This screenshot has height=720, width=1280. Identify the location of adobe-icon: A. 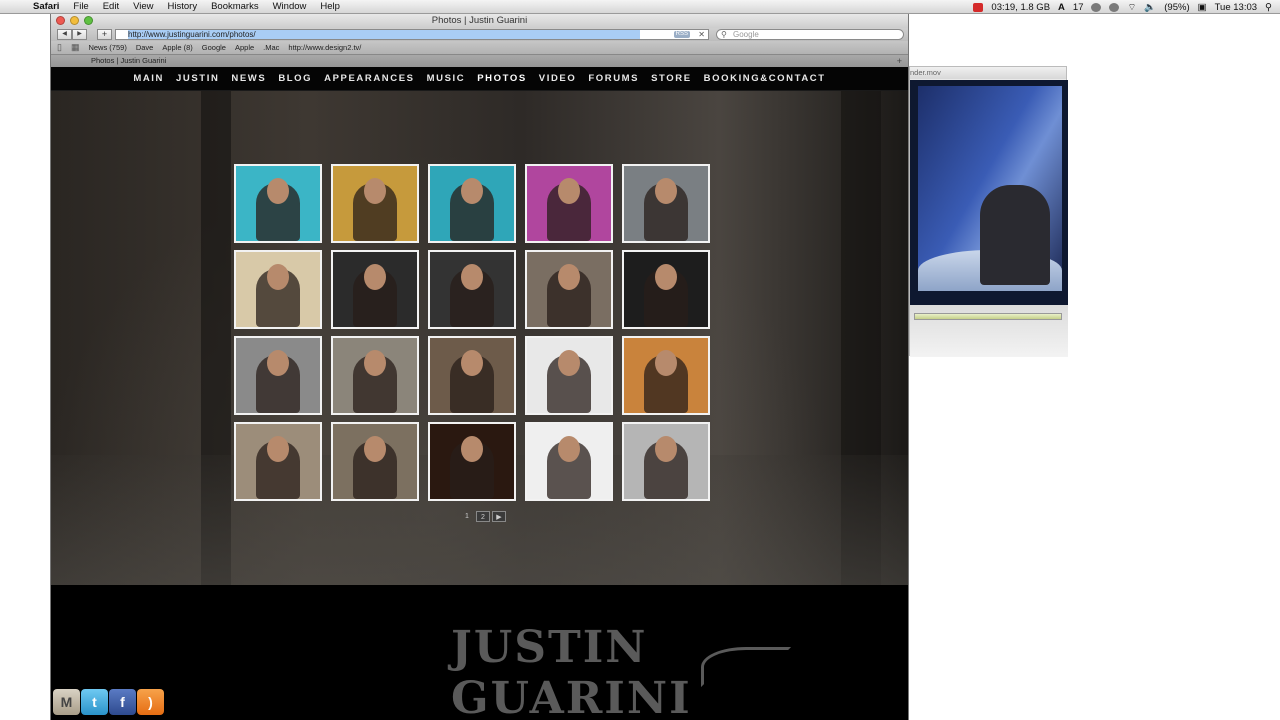
(1061, 7).